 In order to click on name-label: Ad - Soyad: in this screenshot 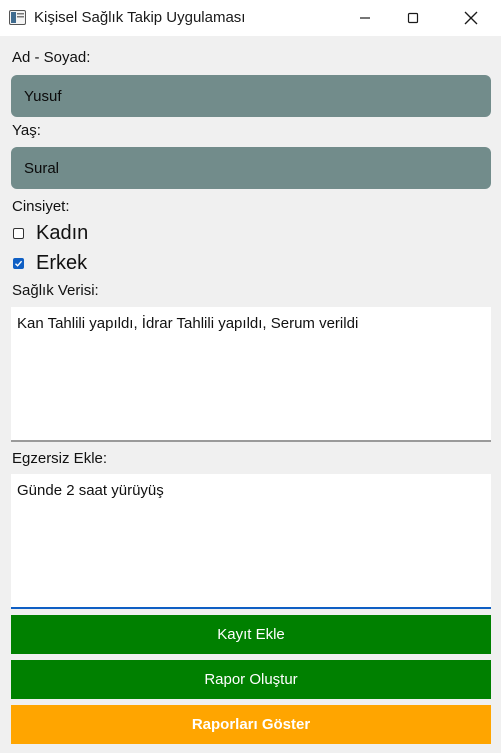, I will do `click(51, 57)`.